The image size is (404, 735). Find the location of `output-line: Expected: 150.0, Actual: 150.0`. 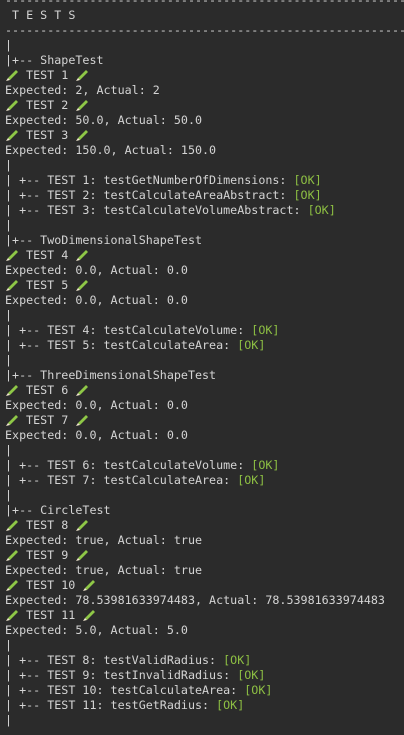

output-line: Expected: 150.0, Actual: 150.0 is located at coordinates (204, 150).